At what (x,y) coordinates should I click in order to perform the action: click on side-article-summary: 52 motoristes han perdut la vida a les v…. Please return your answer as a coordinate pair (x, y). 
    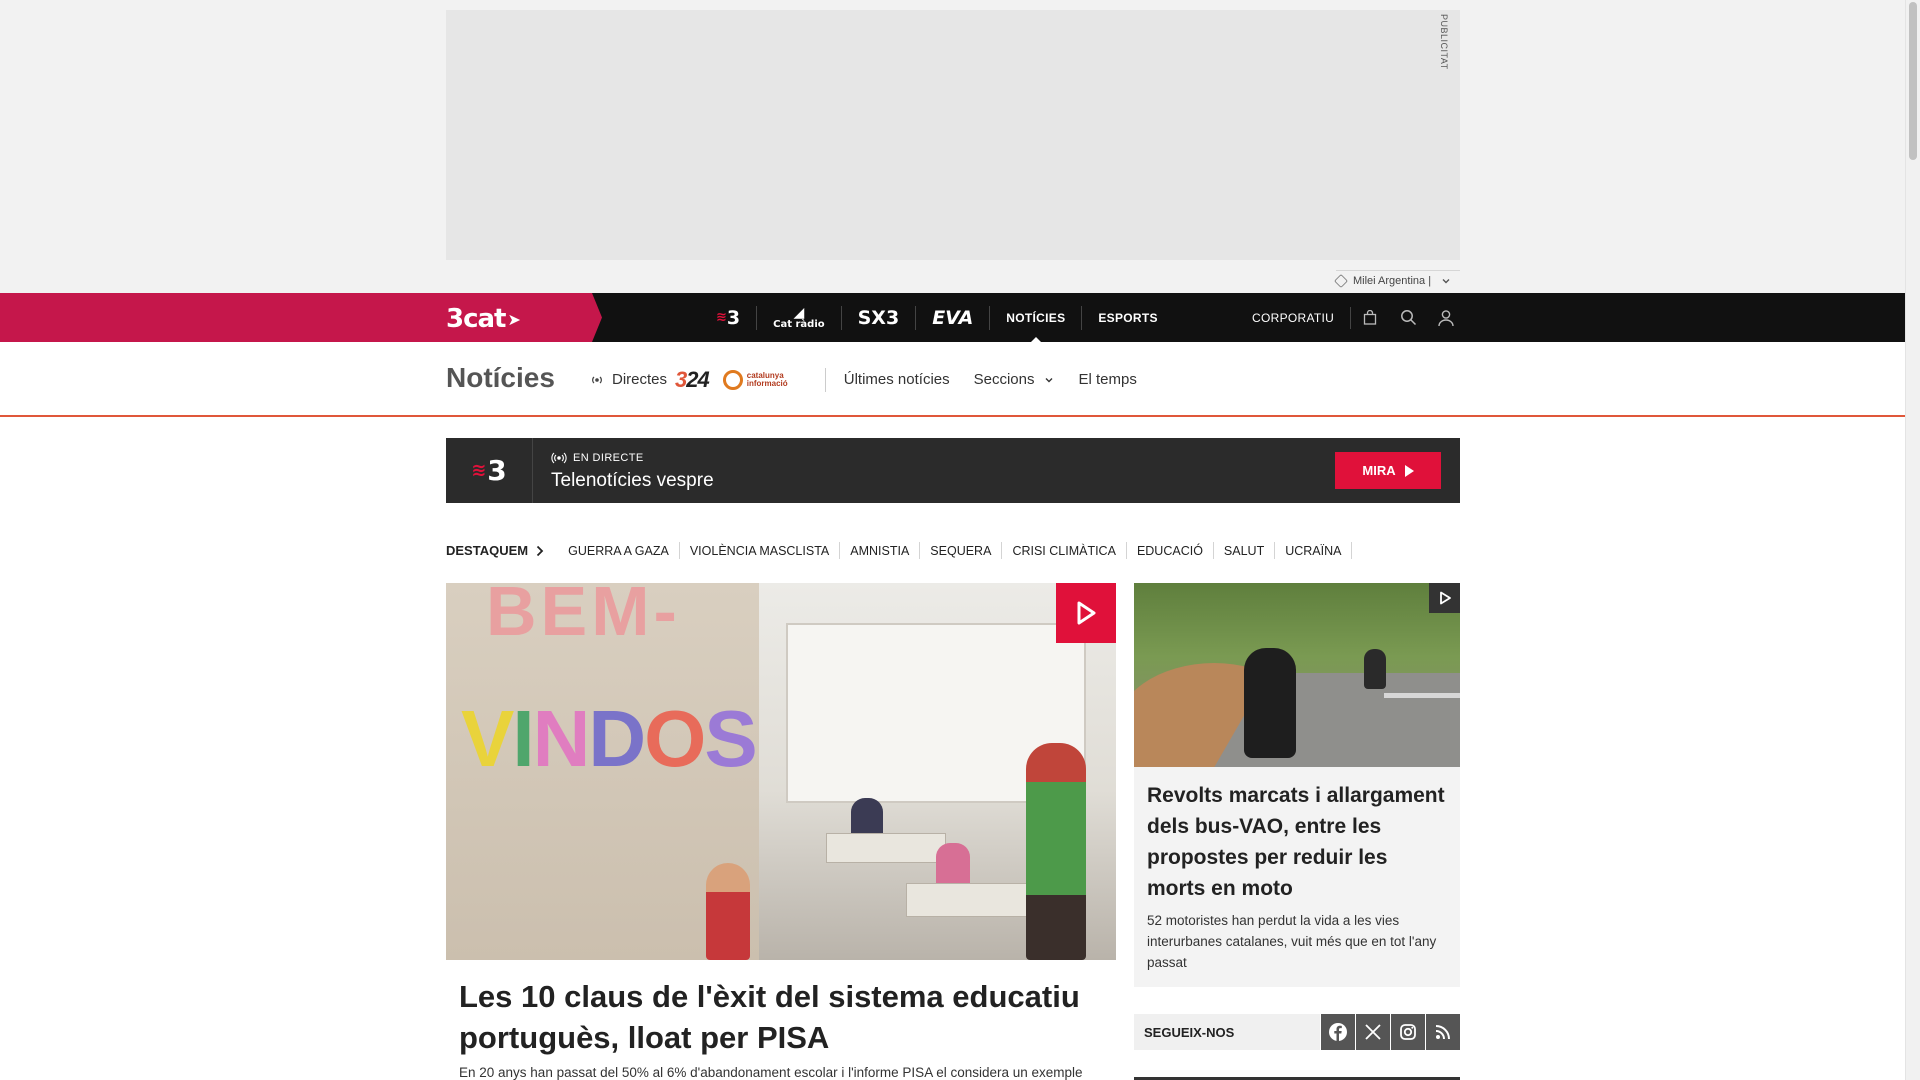
    Looking at the image, I should click on (1292, 941).